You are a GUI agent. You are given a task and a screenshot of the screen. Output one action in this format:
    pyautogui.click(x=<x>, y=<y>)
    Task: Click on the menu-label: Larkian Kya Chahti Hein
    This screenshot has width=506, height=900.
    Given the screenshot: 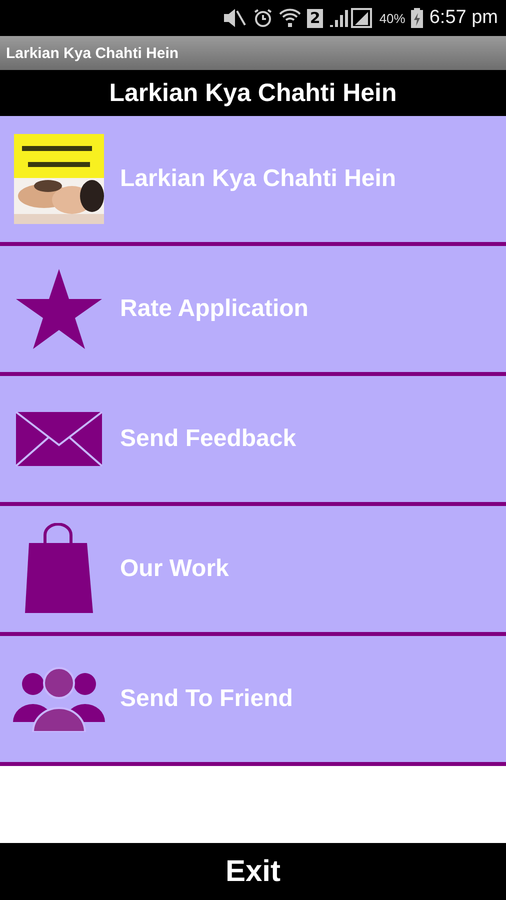 What is the action you would take?
    pyautogui.click(x=258, y=179)
    